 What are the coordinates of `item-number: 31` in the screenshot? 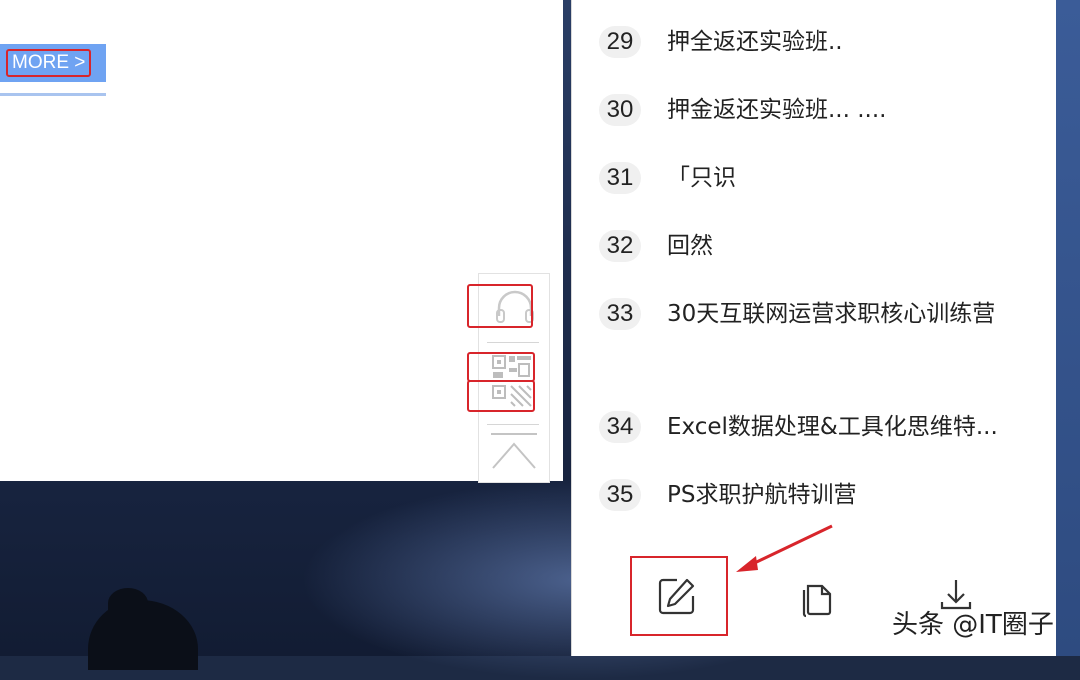 It's located at (620, 178).